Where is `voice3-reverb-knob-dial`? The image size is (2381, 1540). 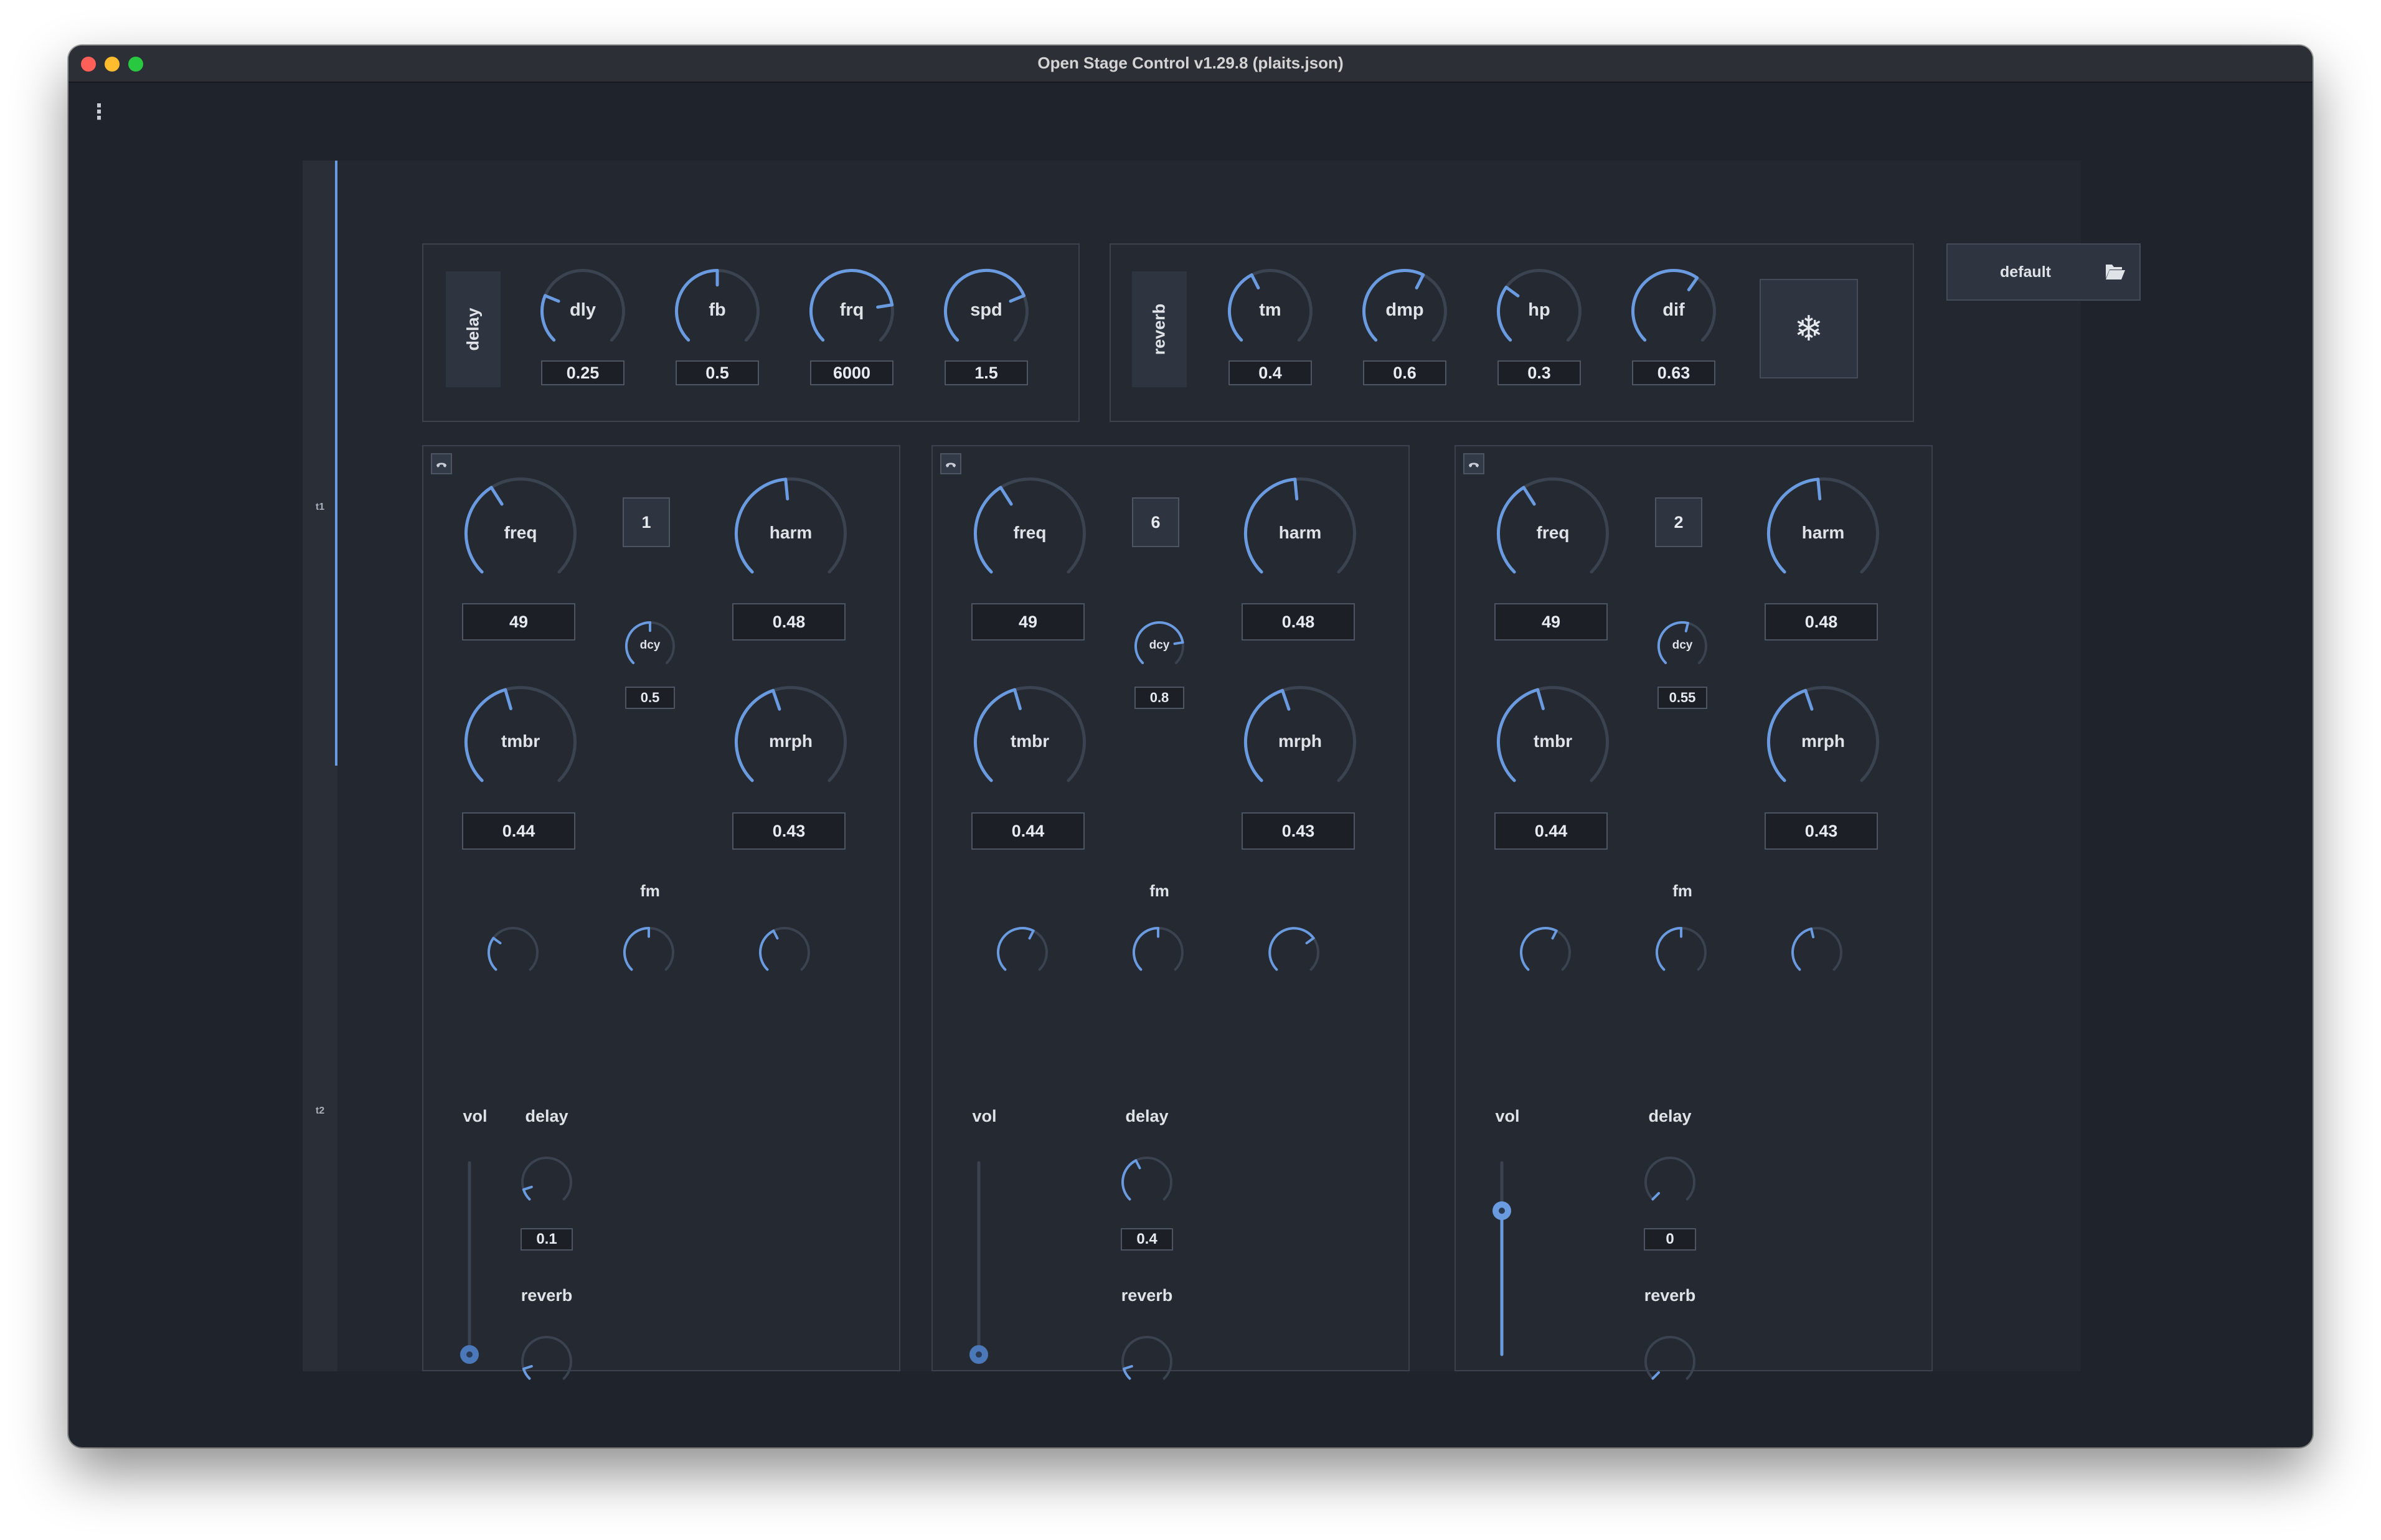 voice3-reverb-knob-dial is located at coordinates (1669, 1361).